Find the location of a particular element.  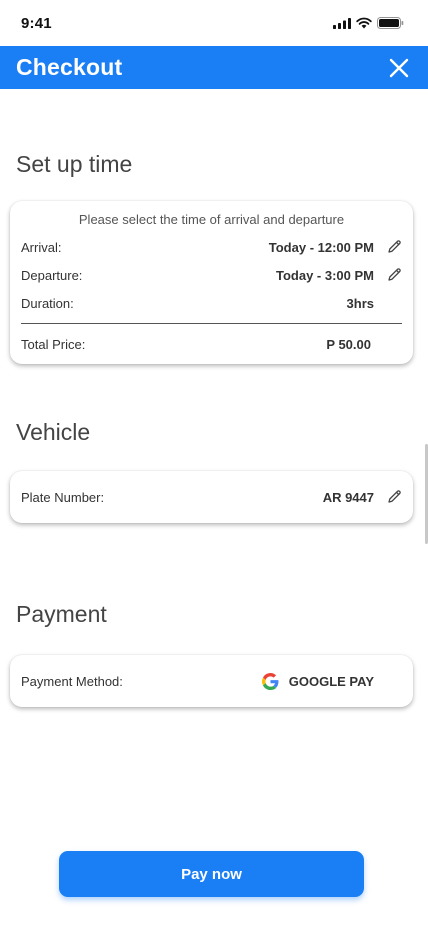

duration-value: 3hrs is located at coordinates (360, 303).